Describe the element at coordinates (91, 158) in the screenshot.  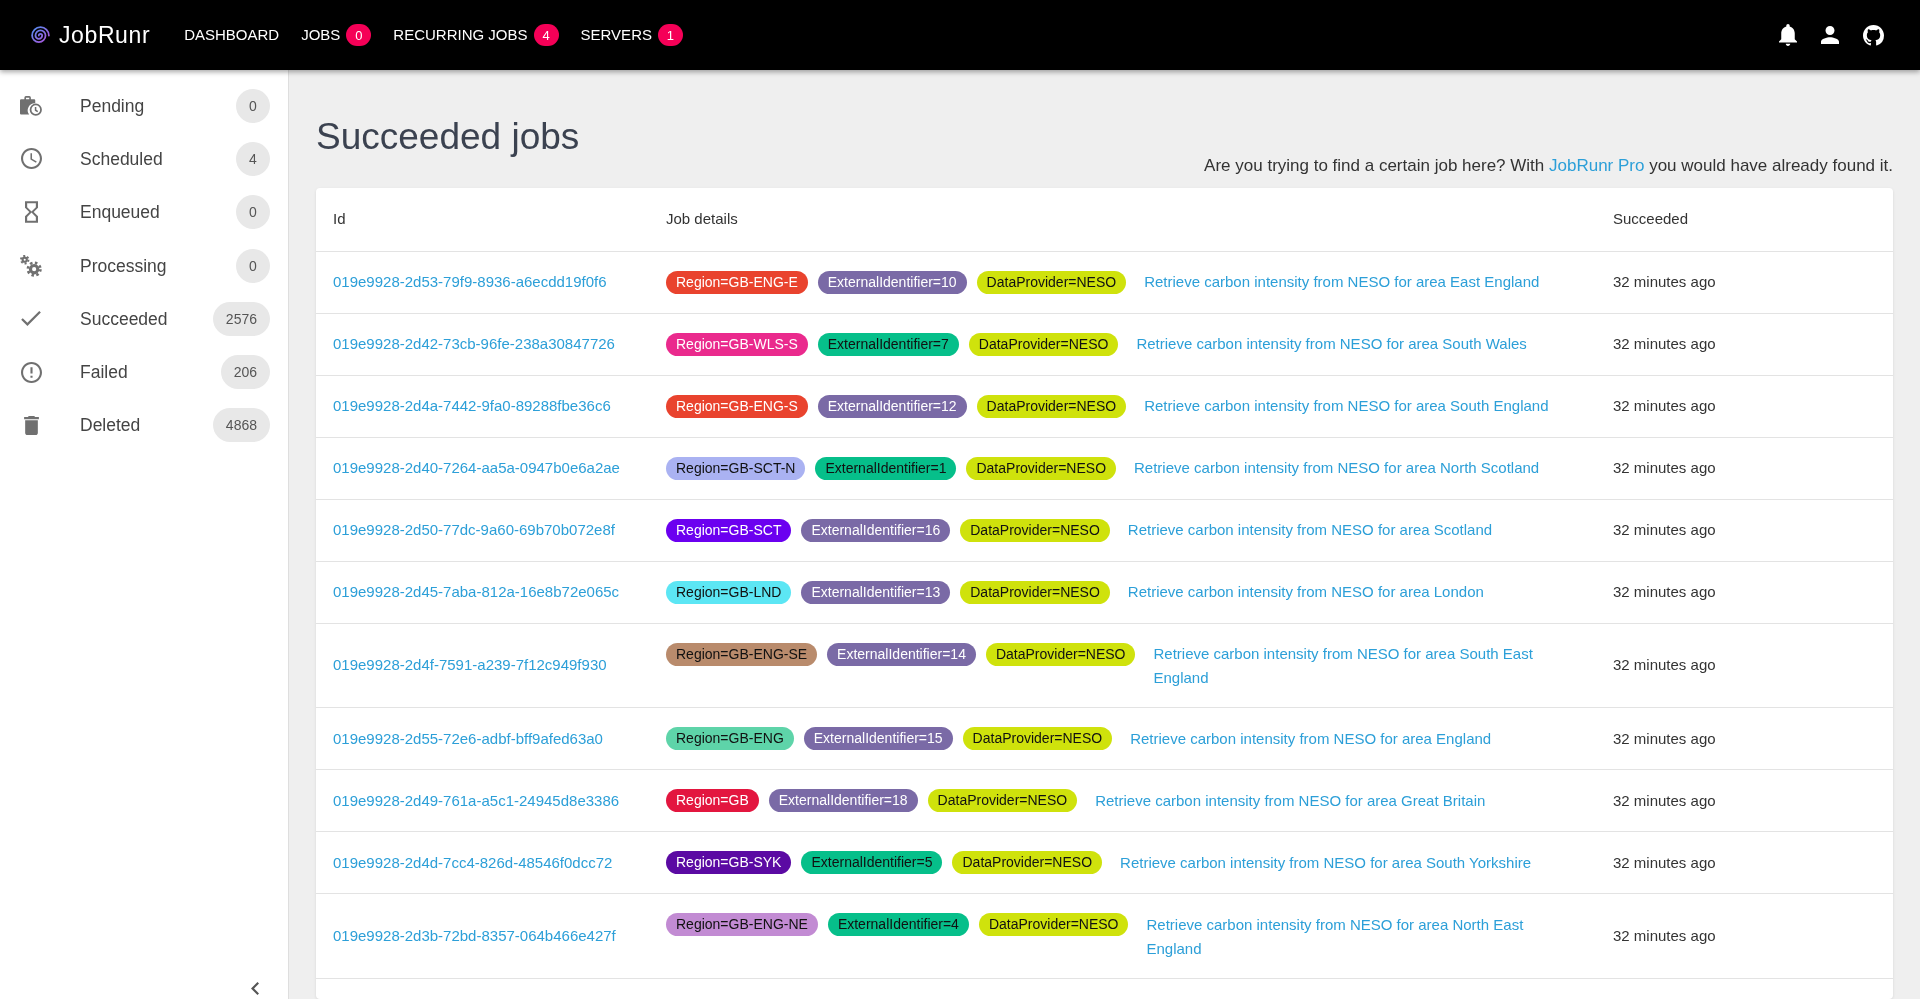
I see `sidebar-link: Scheduled` at that location.